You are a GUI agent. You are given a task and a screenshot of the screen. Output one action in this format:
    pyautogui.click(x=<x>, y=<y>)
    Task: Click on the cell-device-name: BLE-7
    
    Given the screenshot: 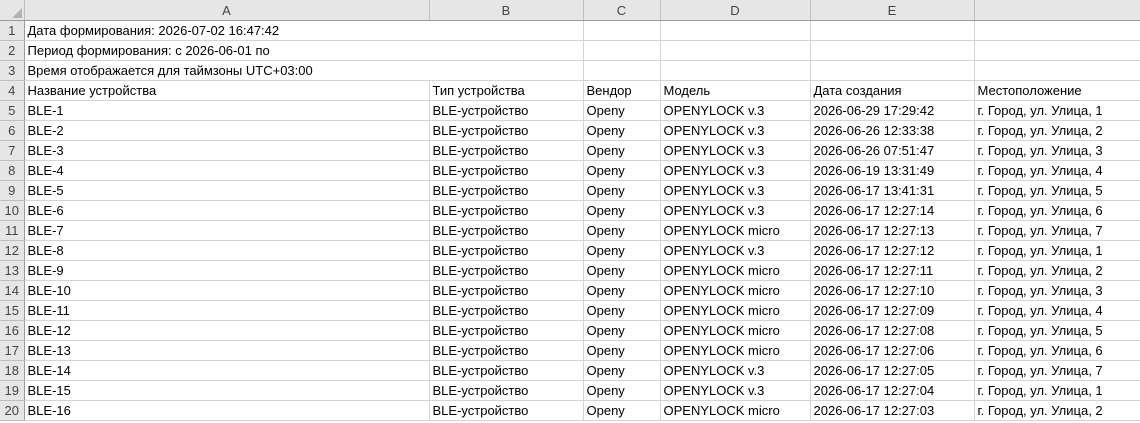 What is the action you would take?
    pyautogui.click(x=227, y=230)
    